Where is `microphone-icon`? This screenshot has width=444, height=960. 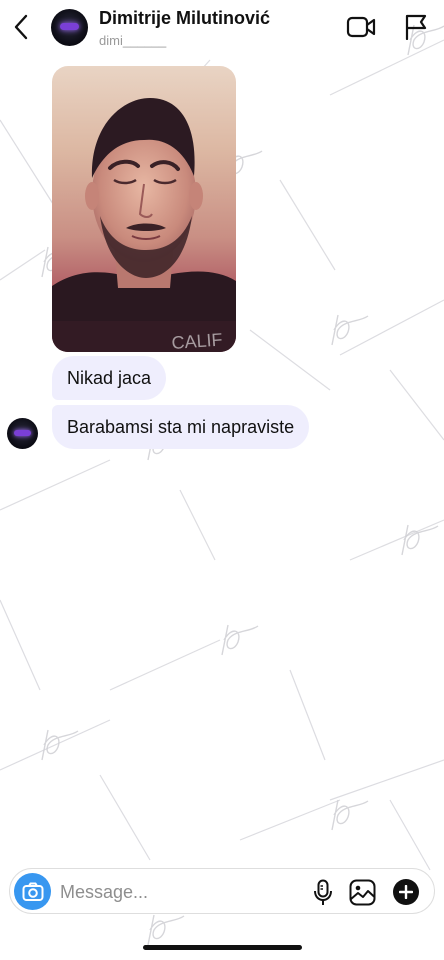
microphone-icon is located at coordinates (323, 892).